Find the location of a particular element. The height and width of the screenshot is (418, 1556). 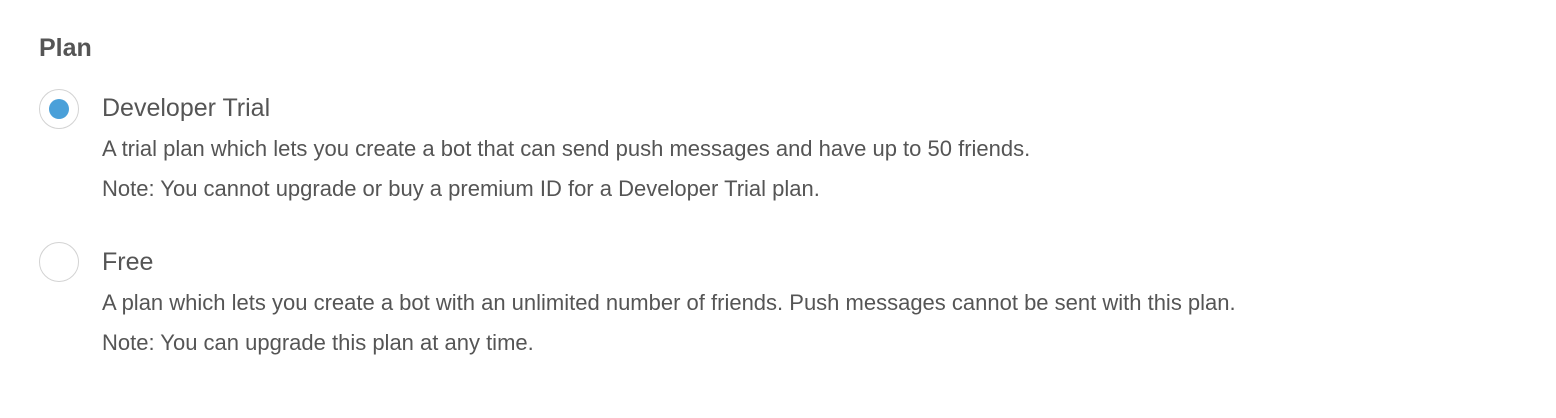

developer-trial-radio is located at coordinates (59, 109).